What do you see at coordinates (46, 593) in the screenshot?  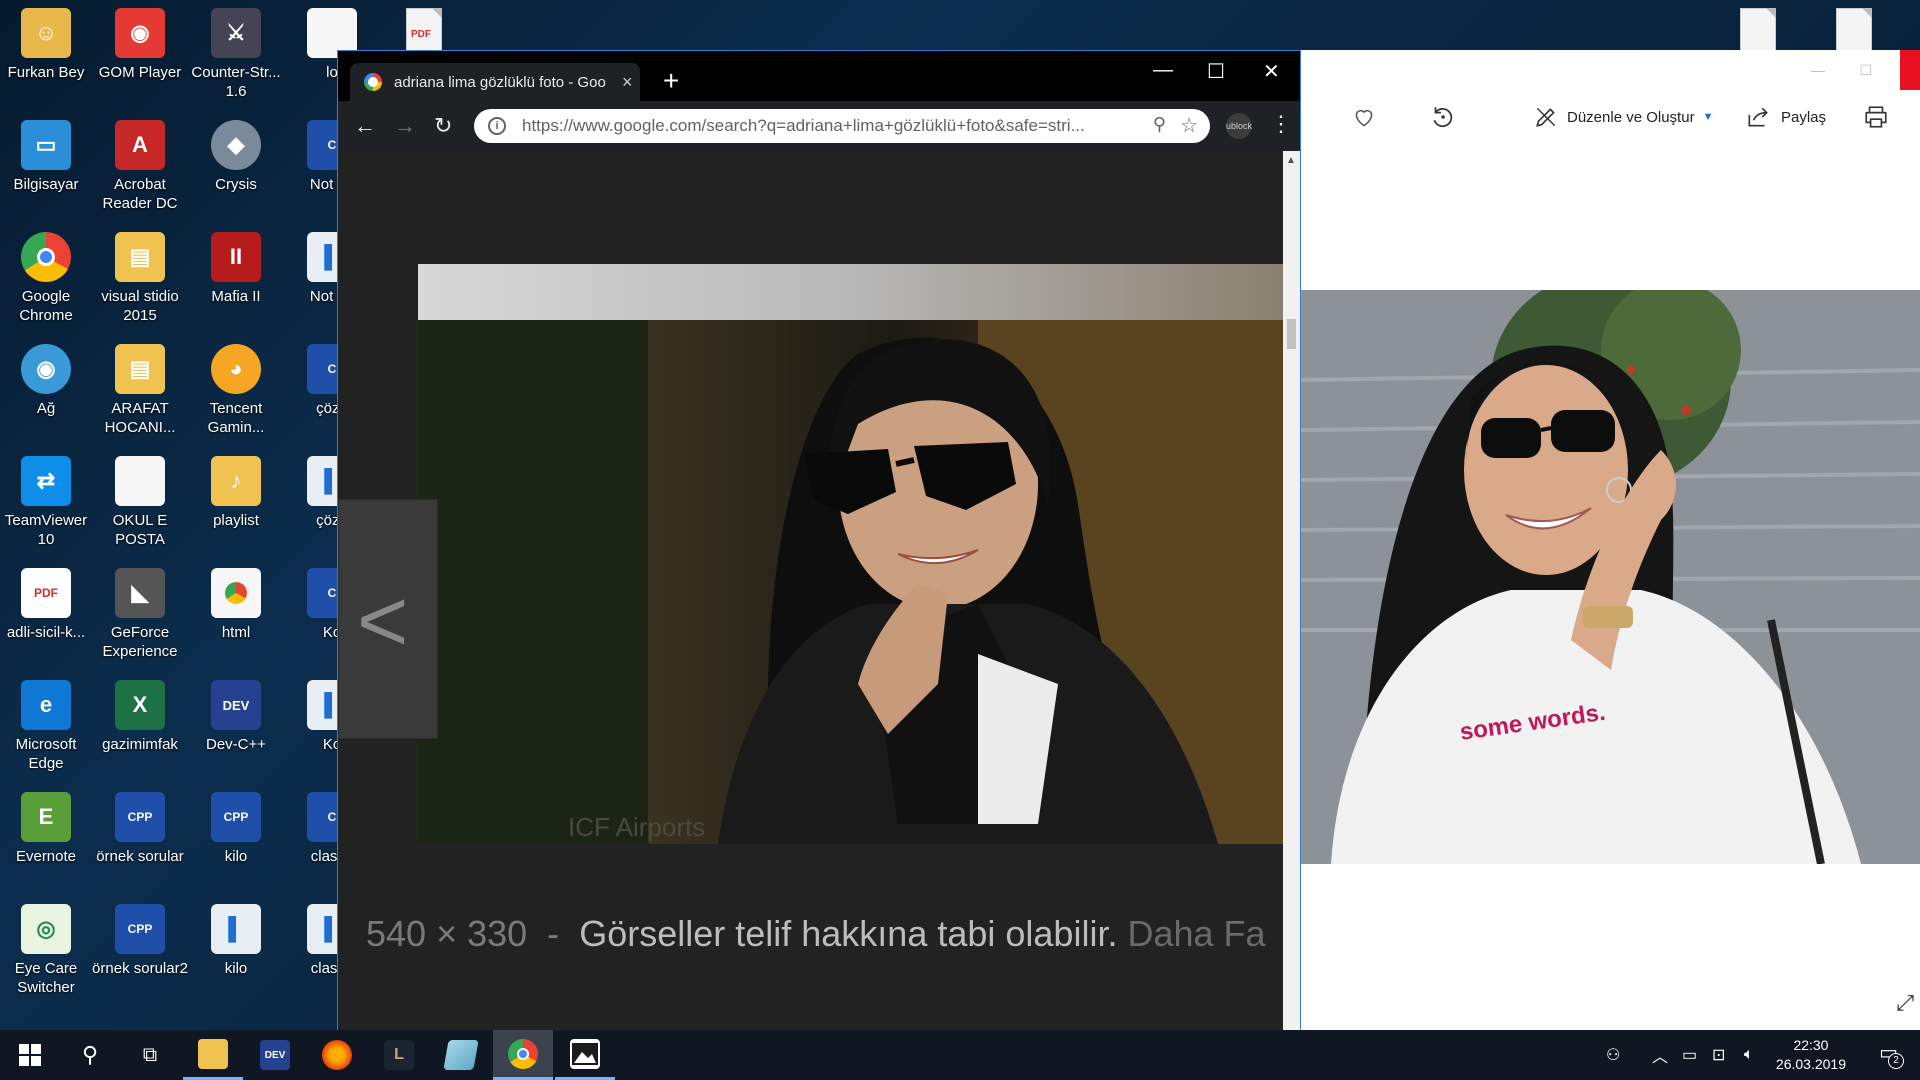 I see `pdf-icon: PDF` at bounding box center [46, 593].